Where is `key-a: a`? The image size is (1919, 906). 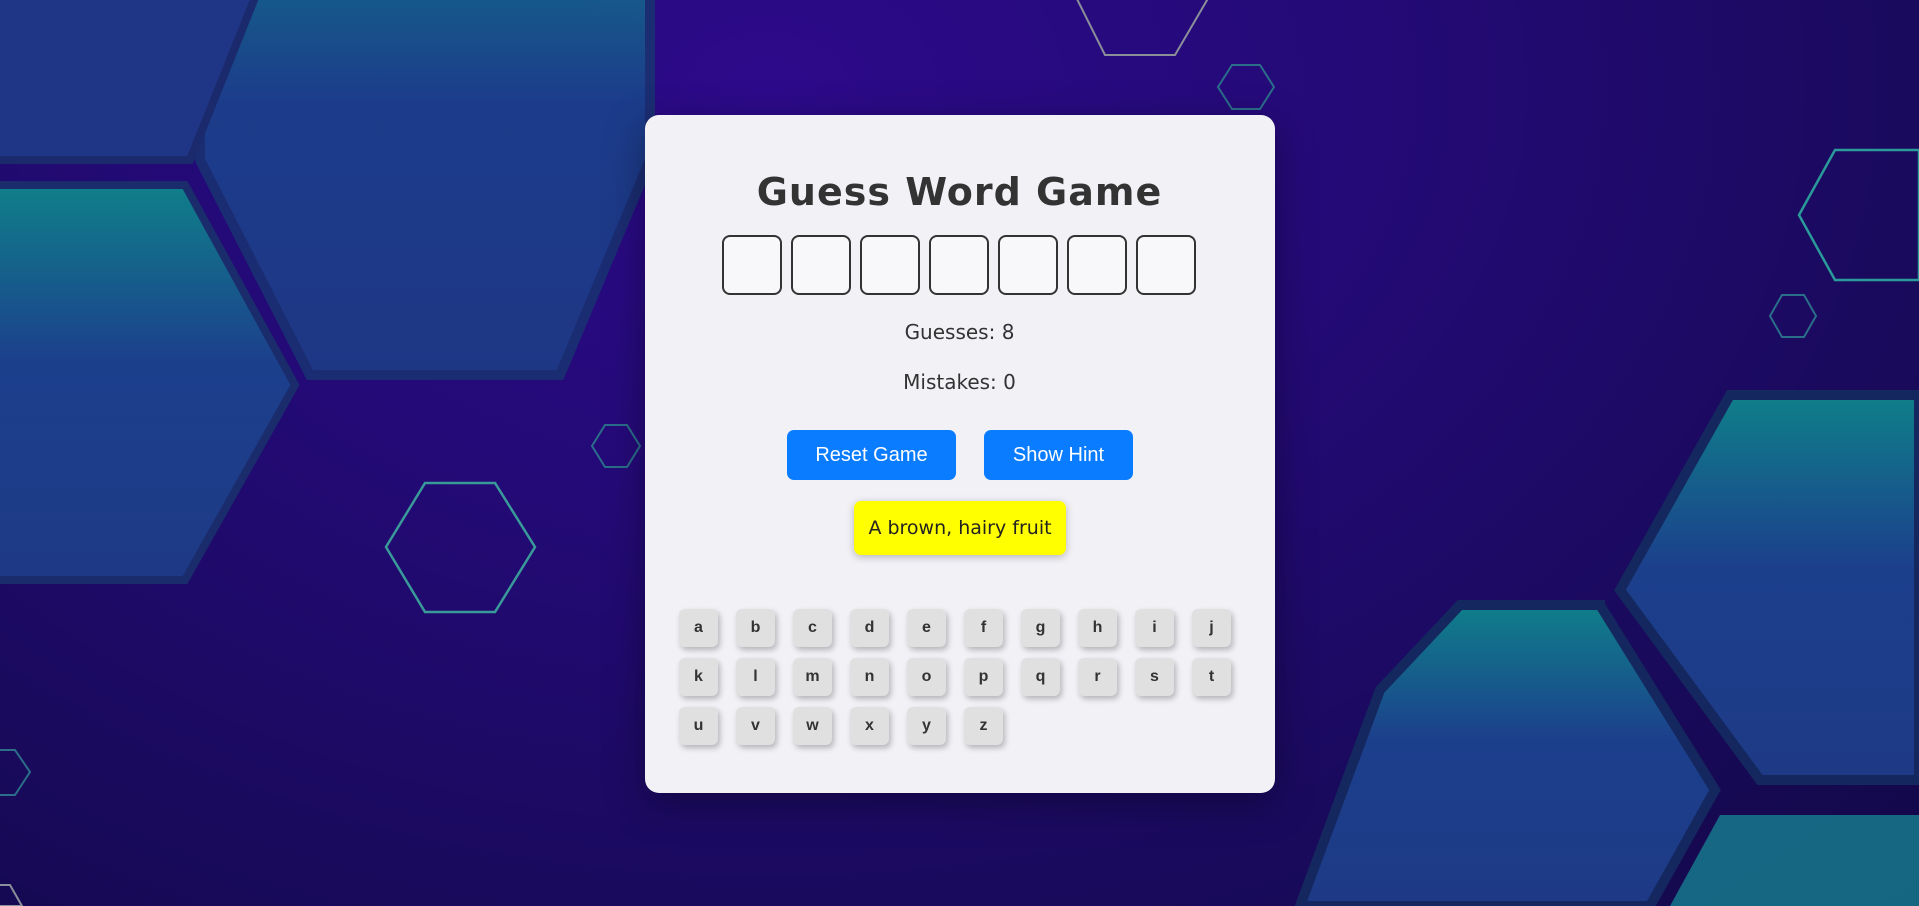
key-a: a is located at coordinates (698, 628).